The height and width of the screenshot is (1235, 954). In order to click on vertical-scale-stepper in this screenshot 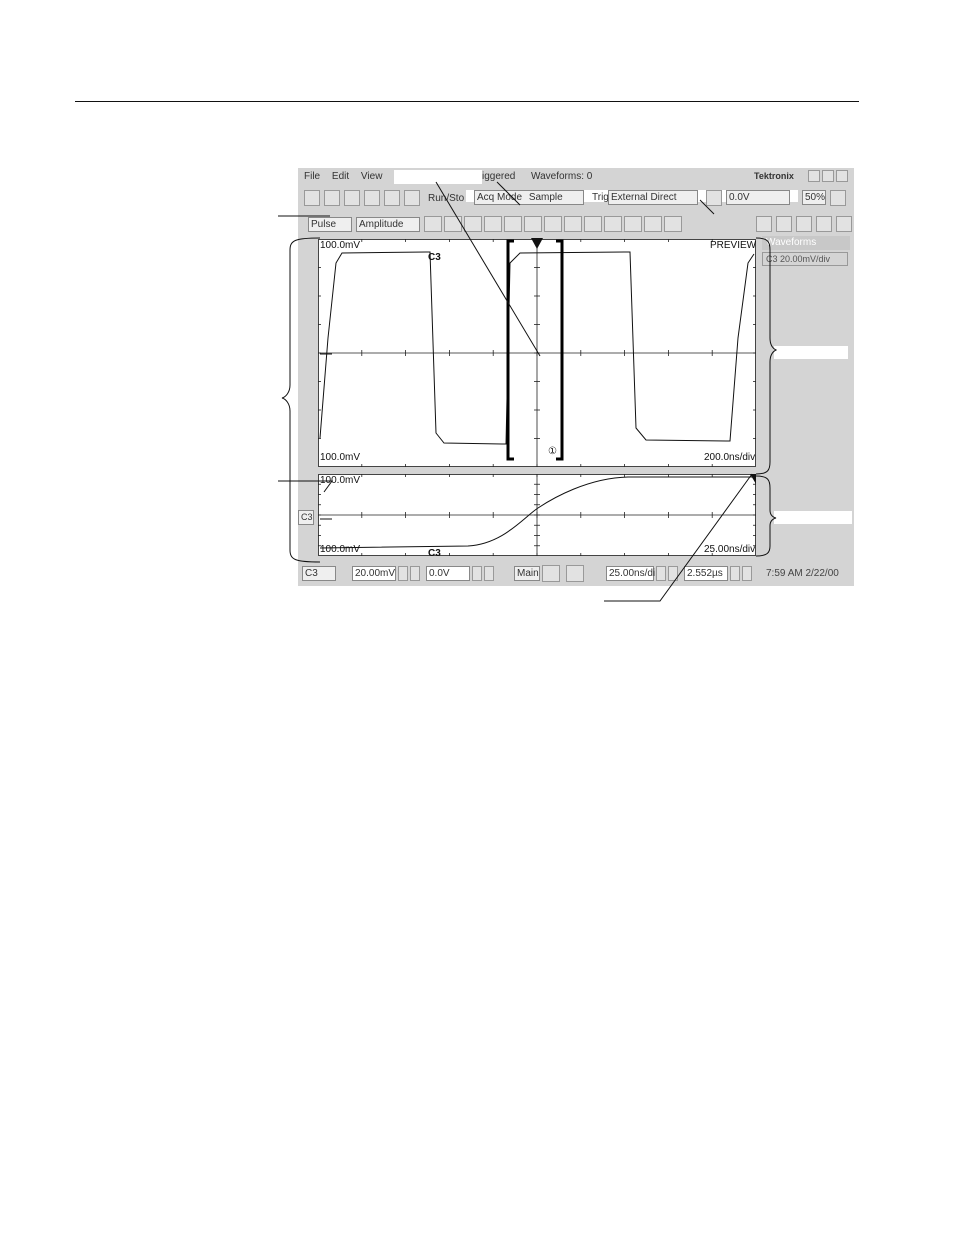, I will do `click(415, 573)`.